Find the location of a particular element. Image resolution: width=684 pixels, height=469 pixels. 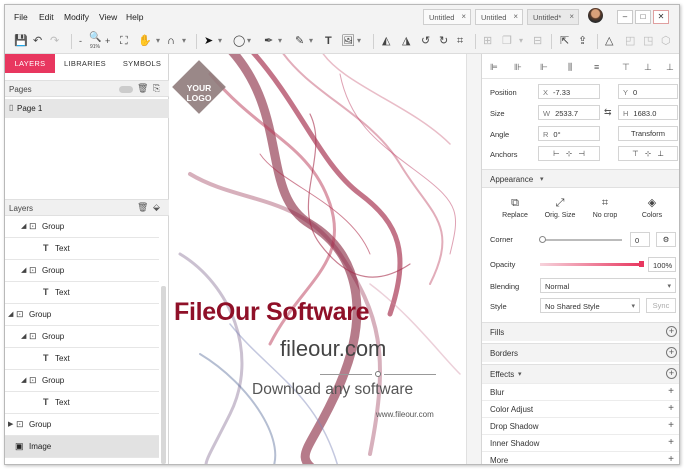

distribute-horizontal-icon: ⫼ is located at coordinates (570, 67).